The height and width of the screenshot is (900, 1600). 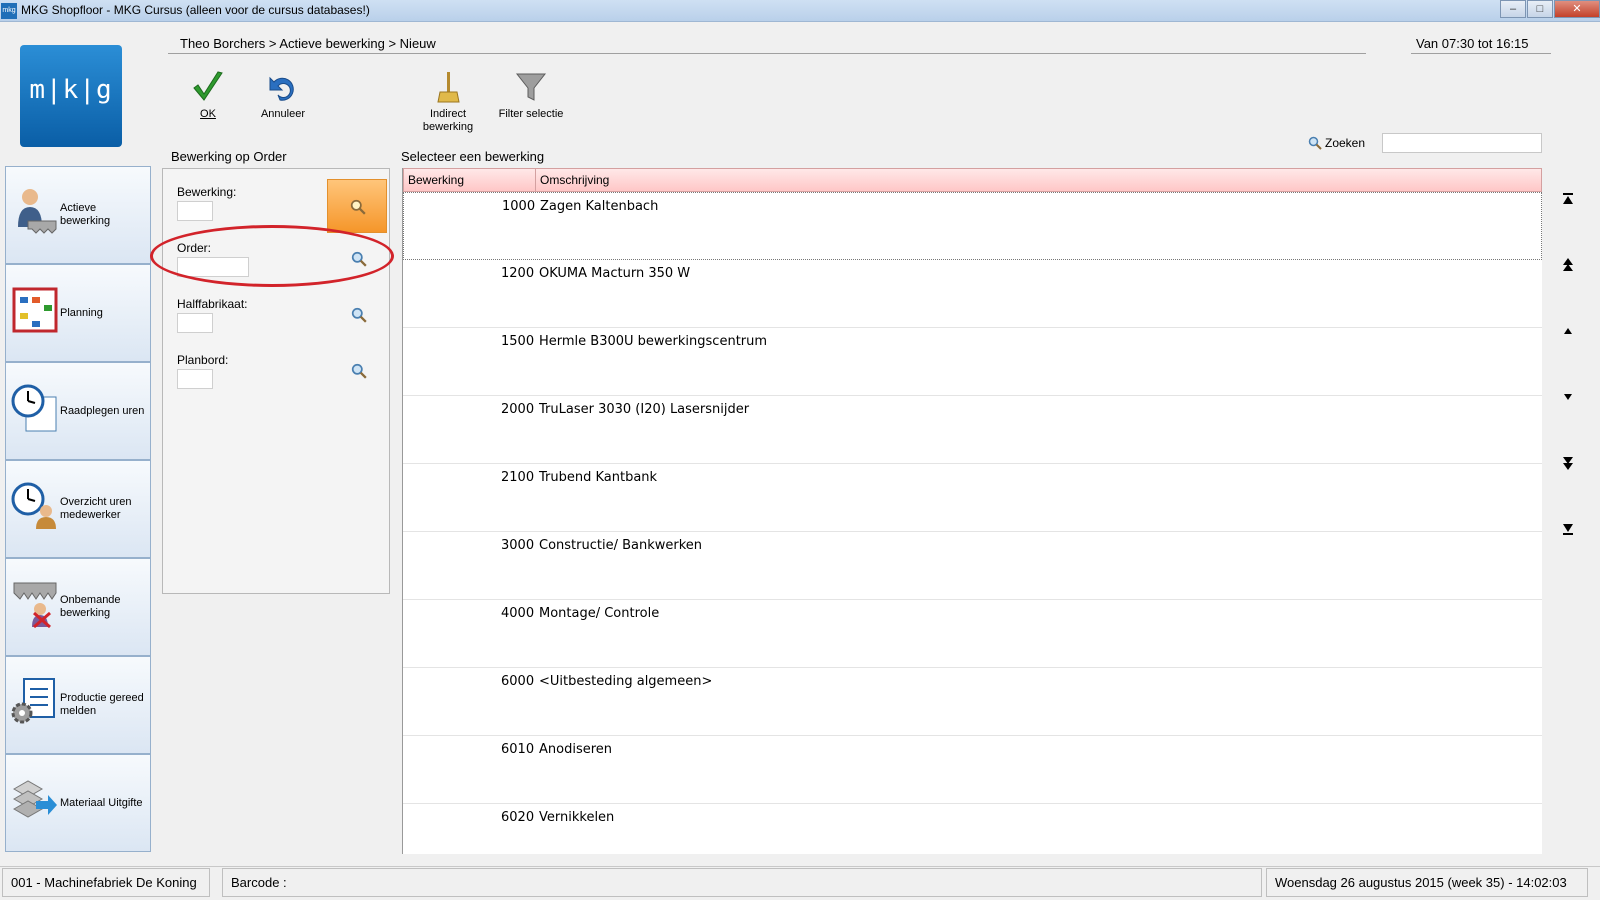 What do you see at coordinates (281, 88) in the screenshot?
I see `undo-icon` at bounding box center [281, 88].